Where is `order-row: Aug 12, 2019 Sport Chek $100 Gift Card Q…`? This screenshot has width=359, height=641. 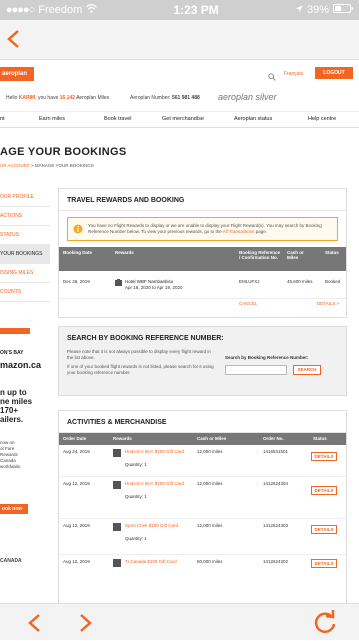 order-row: Aug 12, 2019 Sport Chek $100 Gift Card Q… is located at coordinates (202, 537).